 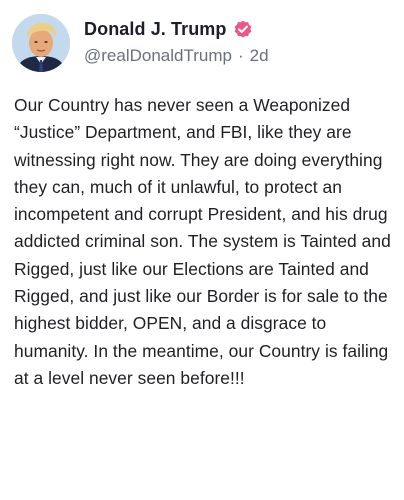 What do you see at coordinates (158, 56) in the screenshot?
I see `handle: @realDonaldTrump` at bounding box center [158, 56].